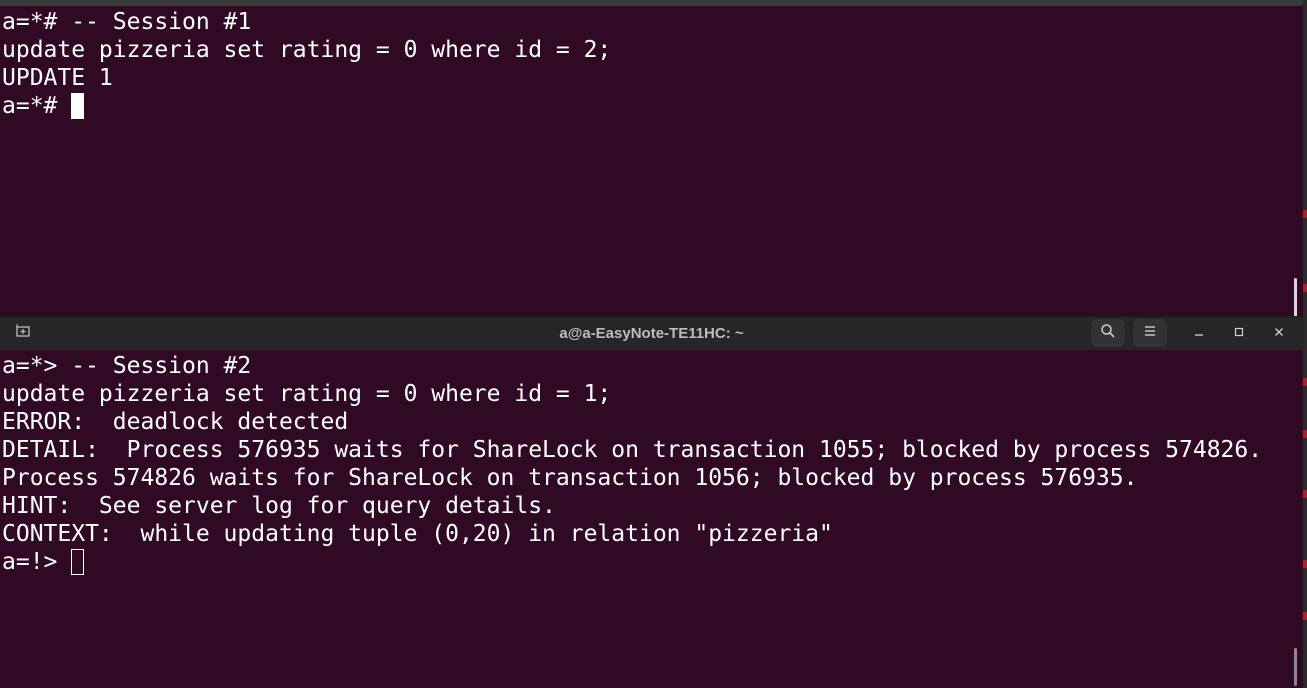  I want to click on hamburger-menu-icon, so click(1150, 333).